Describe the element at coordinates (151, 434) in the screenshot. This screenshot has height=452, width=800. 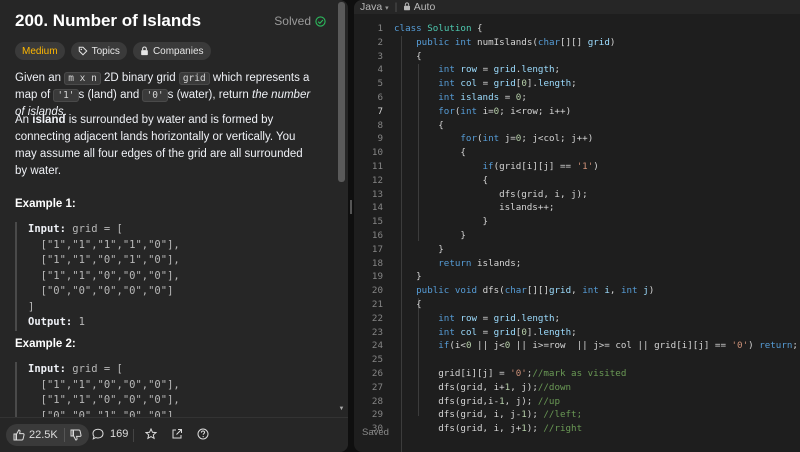
I see `star-icon` at that location.